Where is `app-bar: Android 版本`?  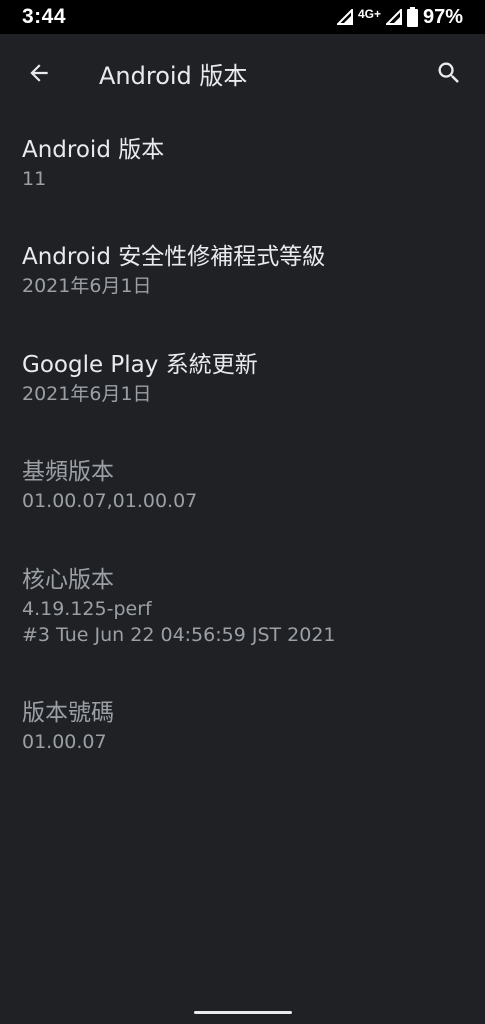 app-bar: Android 版本 is located at coordinates (242, 72).